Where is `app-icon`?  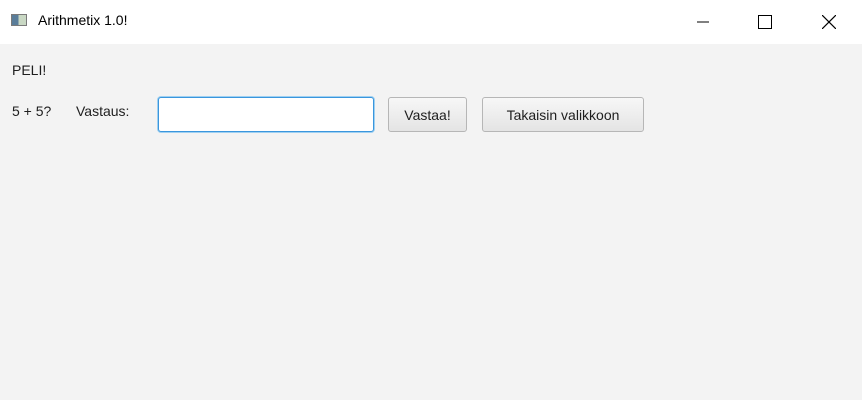
app-icon is located at coordinates (19, 20).